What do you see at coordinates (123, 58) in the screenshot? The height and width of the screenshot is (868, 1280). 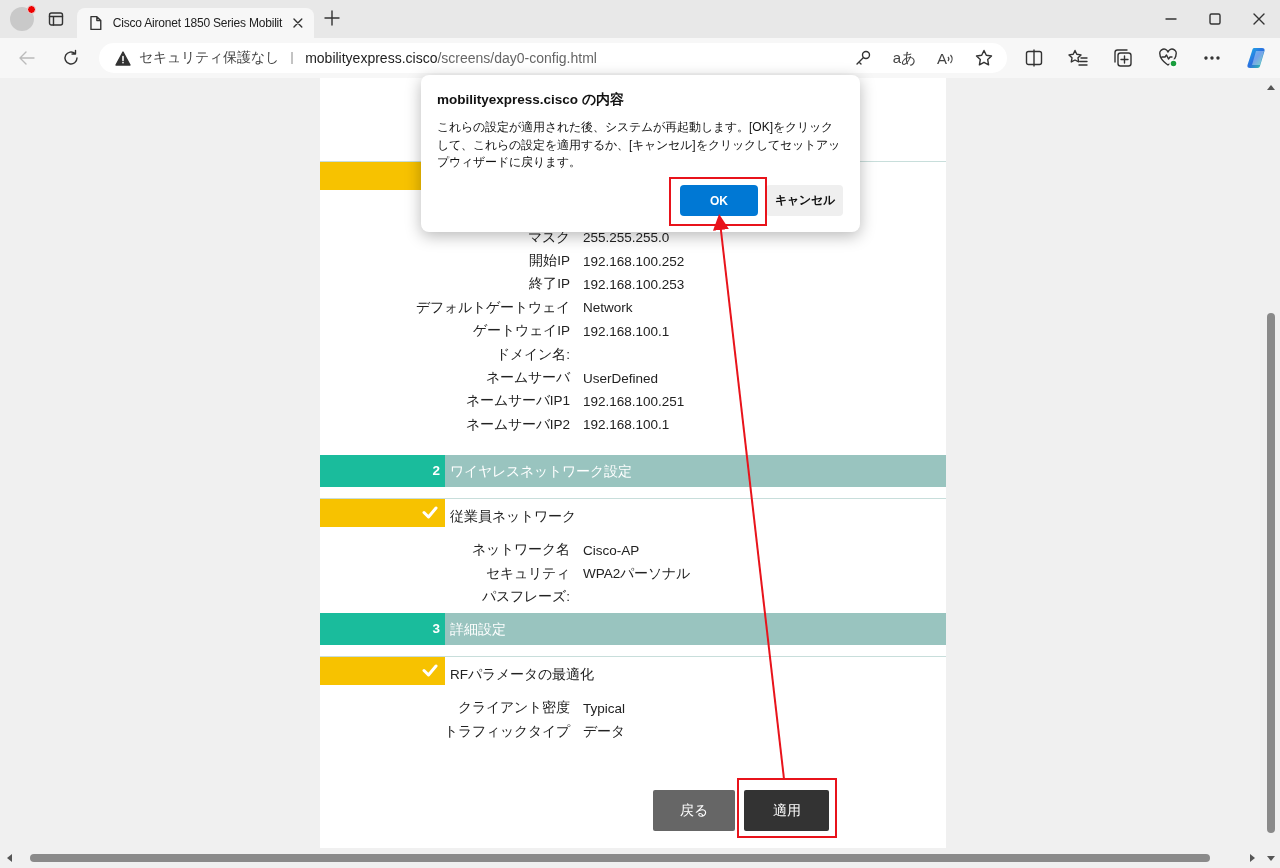 I see `warning-icon` at bounding box center [123, 58].